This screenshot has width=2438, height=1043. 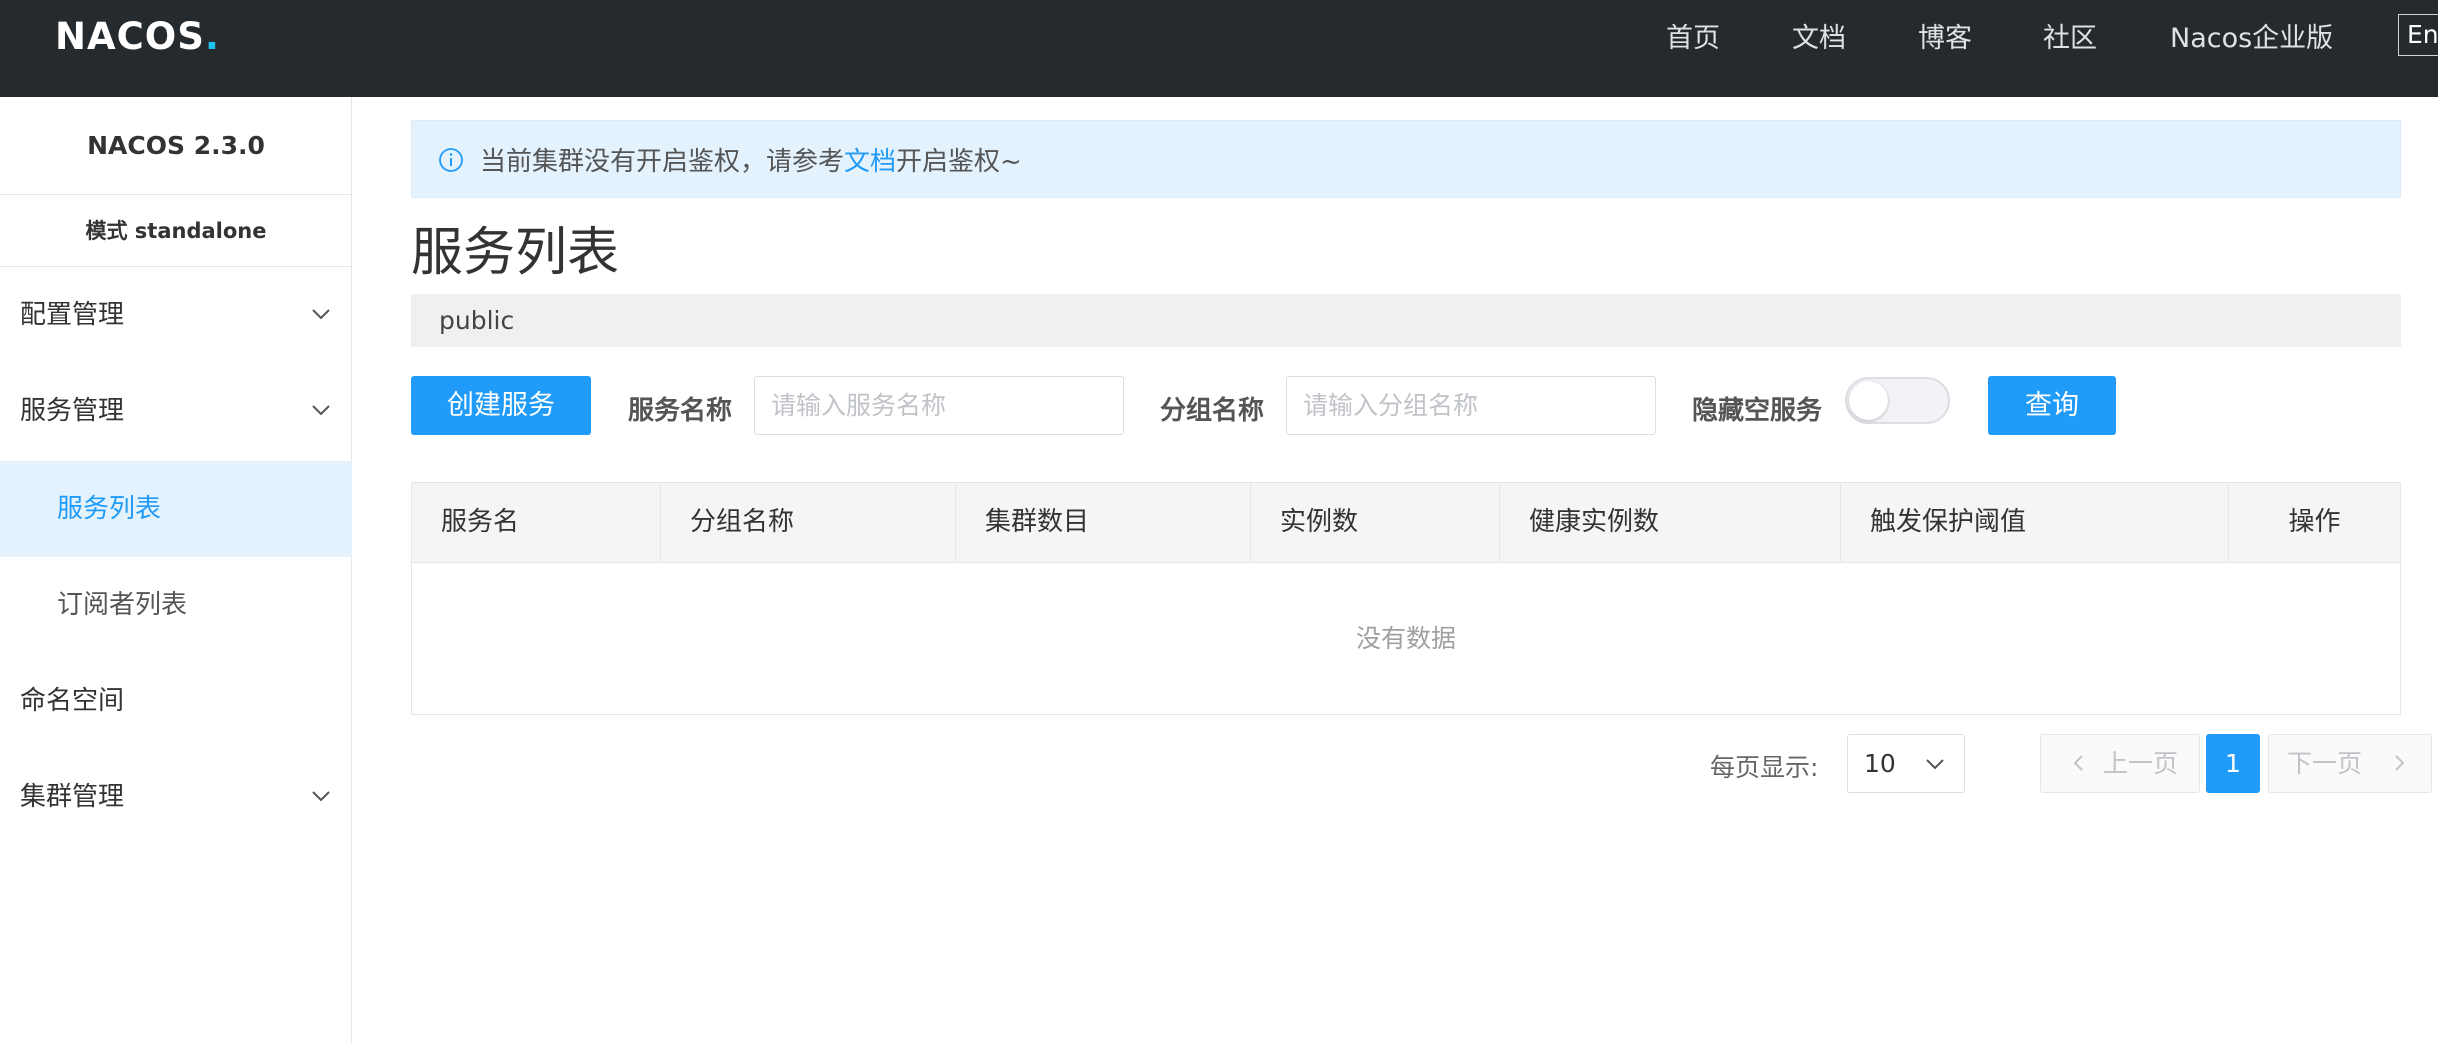 What do you see at coordinates (515, 253) in the screenshot?
I see `page-title: 服务列表` at bounding box center [515, 253].